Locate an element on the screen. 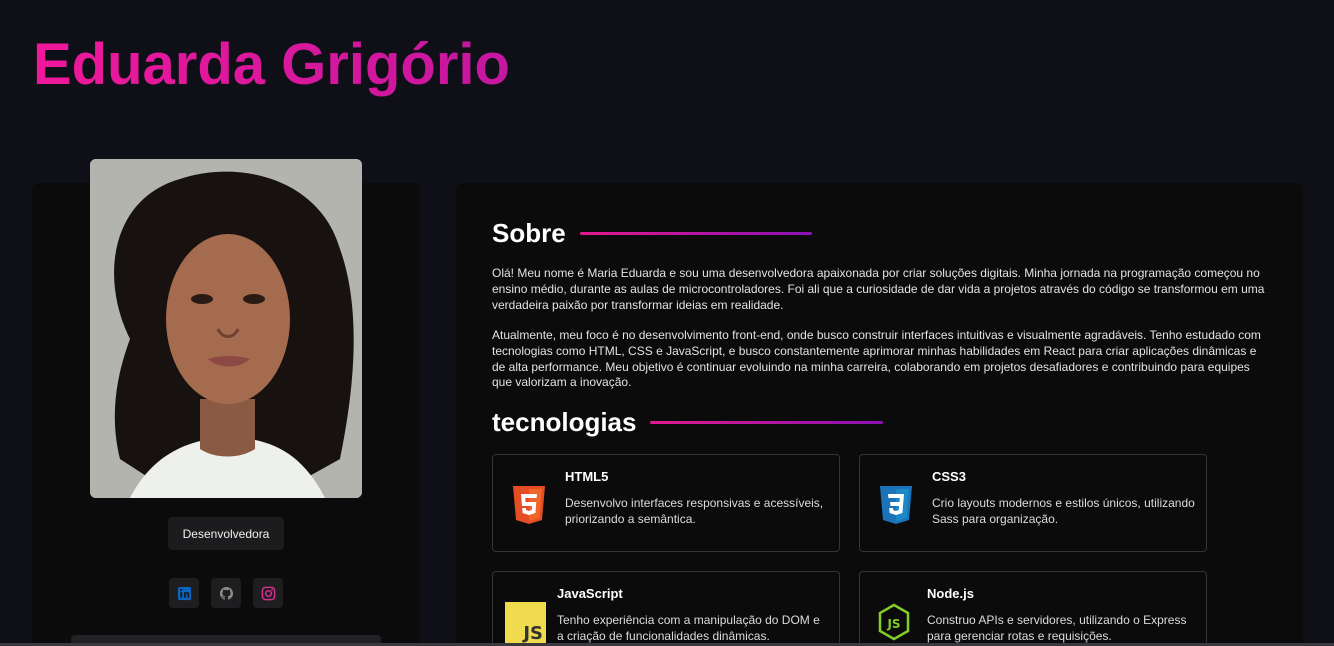 This screenshot has width=1334, height=646. tech-title: HTML5 is located at coordinates (587, 476).